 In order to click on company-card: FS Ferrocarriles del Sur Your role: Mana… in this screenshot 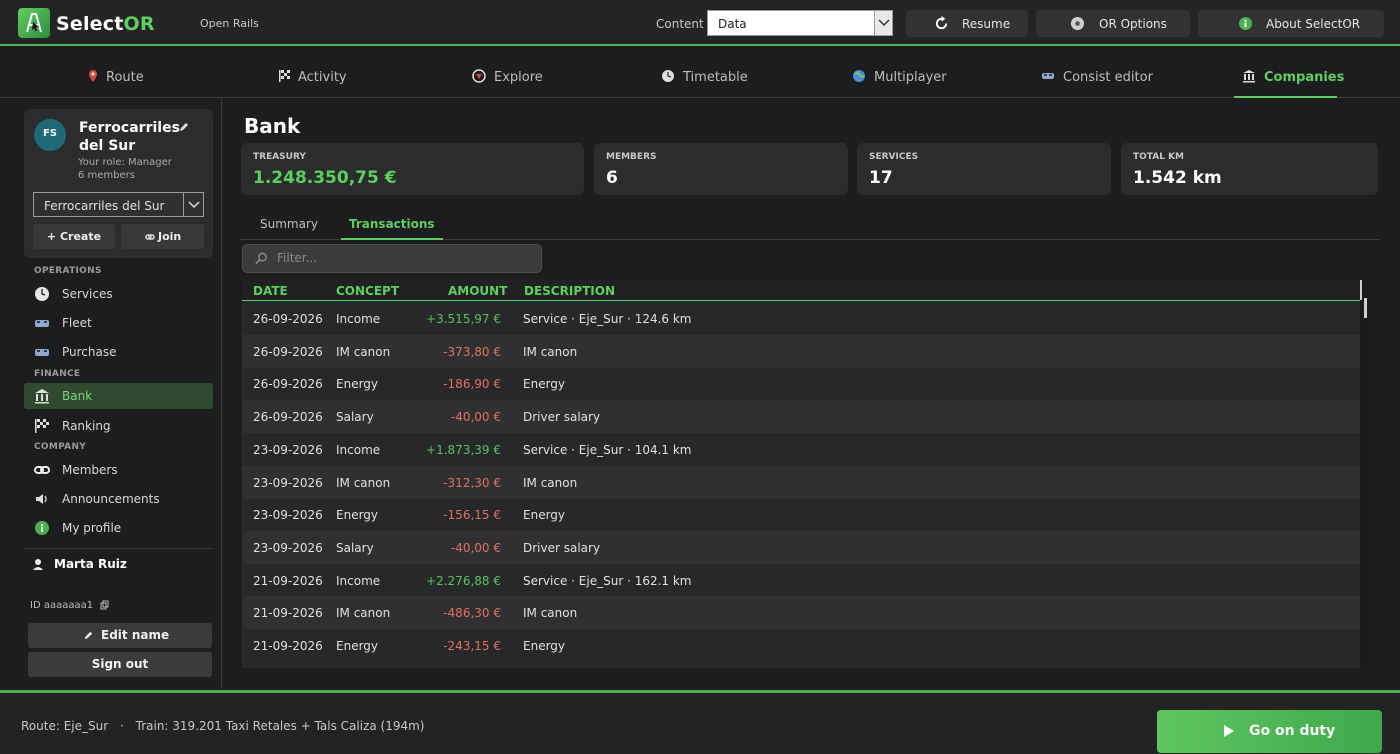, I will do `click(118, 183)`.